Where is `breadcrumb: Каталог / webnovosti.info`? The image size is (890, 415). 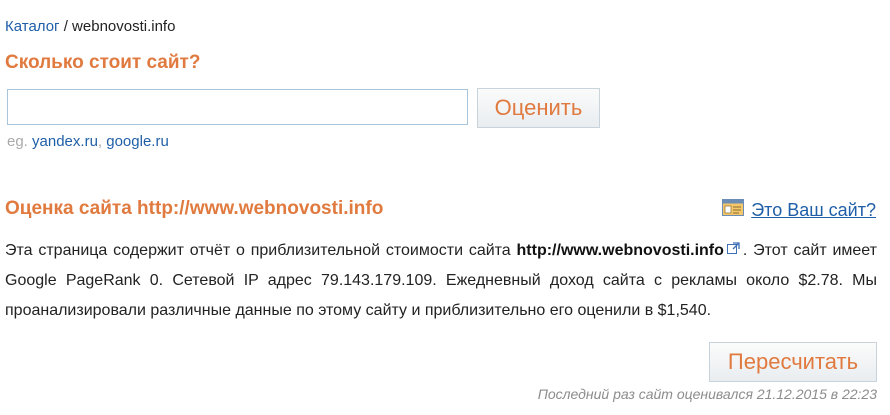 breadcrumb: Каталог / webnovosti.info is located at coordinates (90, 26).